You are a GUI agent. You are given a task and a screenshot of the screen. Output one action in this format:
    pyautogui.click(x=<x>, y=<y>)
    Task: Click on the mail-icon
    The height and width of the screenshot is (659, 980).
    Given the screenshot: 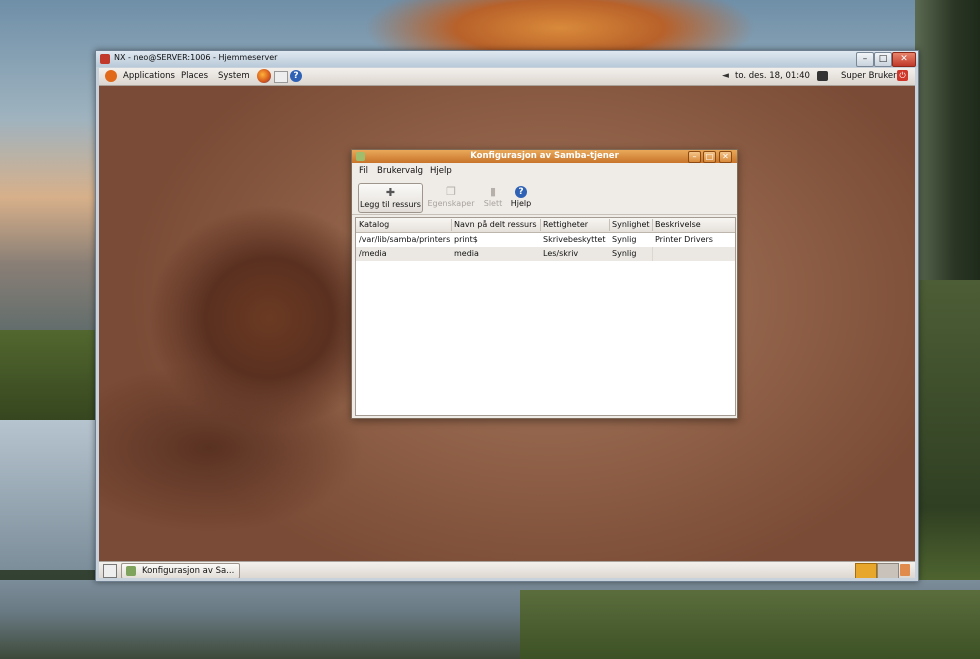 What is the action you would take?
    pyautogui.click(x=281, y=77)
    